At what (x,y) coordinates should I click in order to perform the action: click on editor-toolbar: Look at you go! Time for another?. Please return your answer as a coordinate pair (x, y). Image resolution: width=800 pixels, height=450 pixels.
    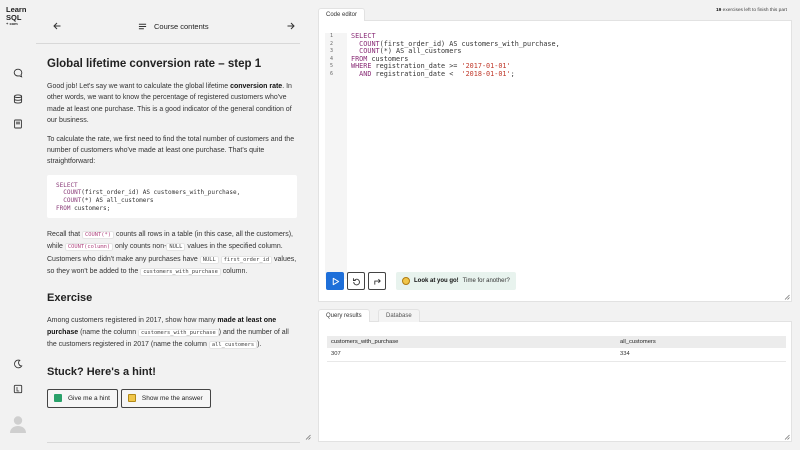
    Looking at the image, I should click on (421, 281).